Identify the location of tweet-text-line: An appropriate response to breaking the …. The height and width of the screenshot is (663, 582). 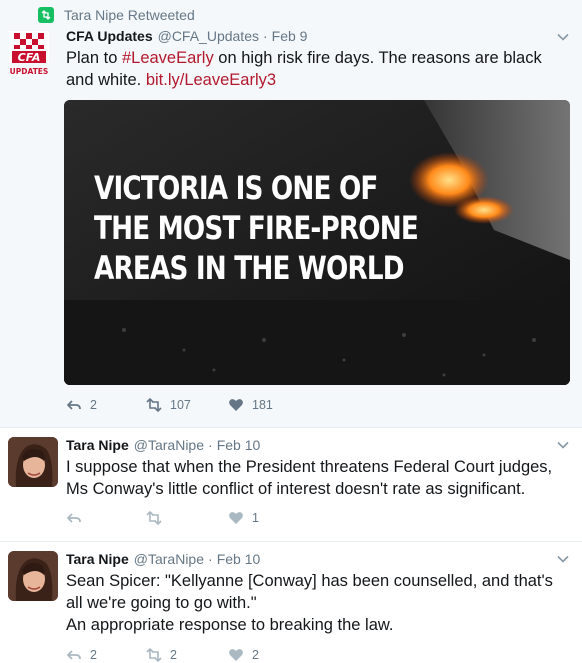
(230, 625).